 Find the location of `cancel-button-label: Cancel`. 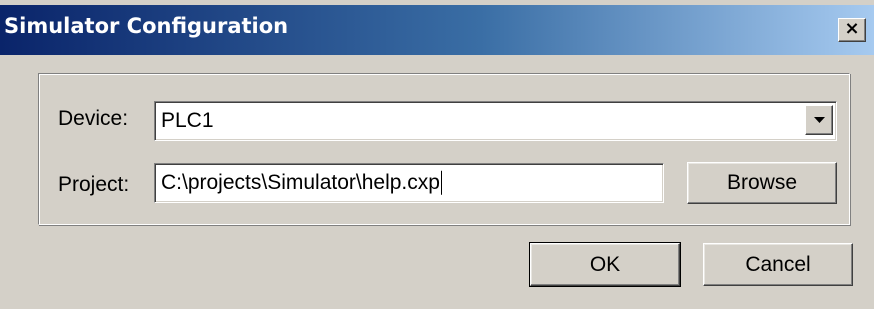

cancel-button-label: Cancel is located at coordinates (778, 264).